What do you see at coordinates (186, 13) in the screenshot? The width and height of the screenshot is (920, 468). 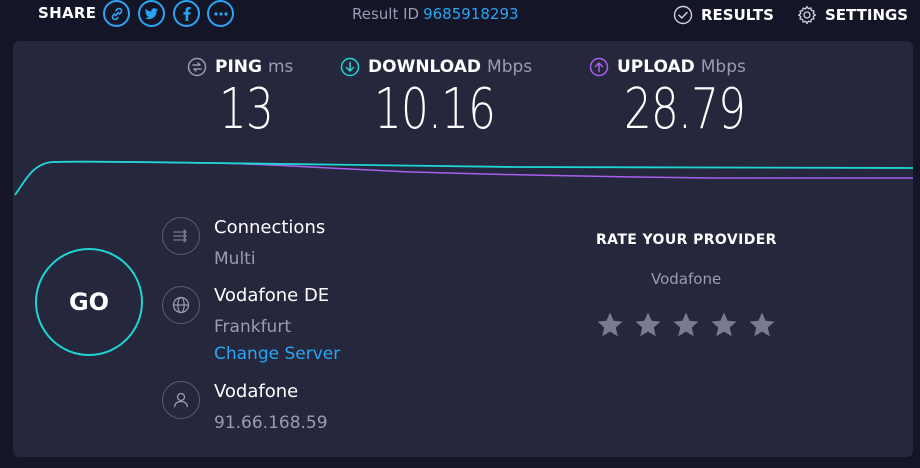 I see `facebook-icon` at bounding box center [186, 13].